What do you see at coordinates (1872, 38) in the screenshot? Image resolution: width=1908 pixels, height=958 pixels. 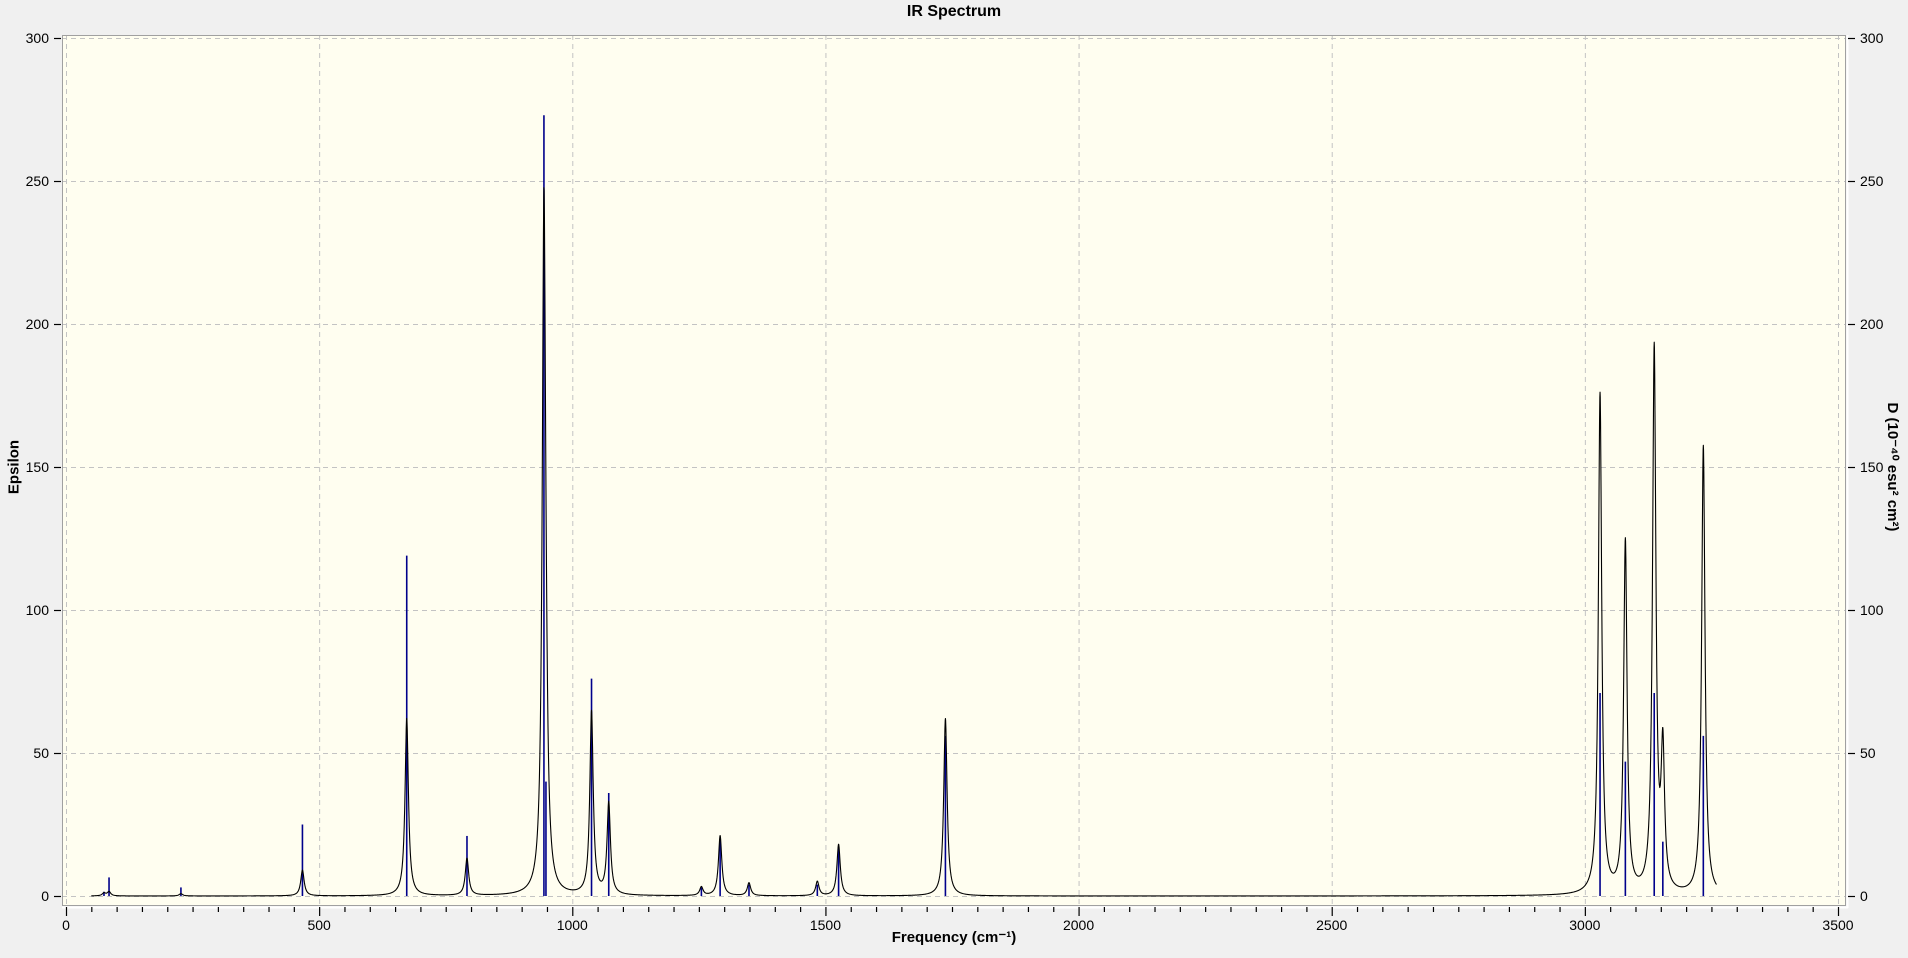 I see `y-tick-label-right: 300` at bounding box center [1872, 38].